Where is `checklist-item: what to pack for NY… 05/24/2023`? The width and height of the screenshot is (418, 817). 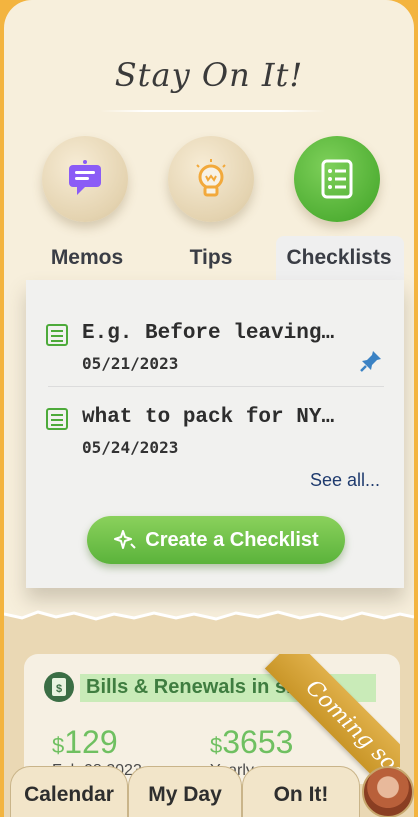 checklist-item: what to pack for NY… 05/24/2023 is located at coordinates (216, 432).